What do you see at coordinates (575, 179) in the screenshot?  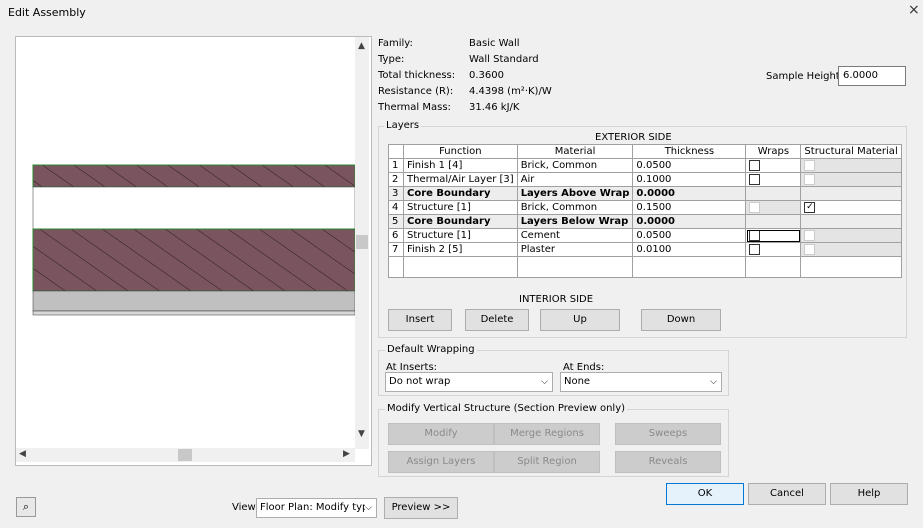 I see `material-cell: Air` at bounding box center [575, 179].